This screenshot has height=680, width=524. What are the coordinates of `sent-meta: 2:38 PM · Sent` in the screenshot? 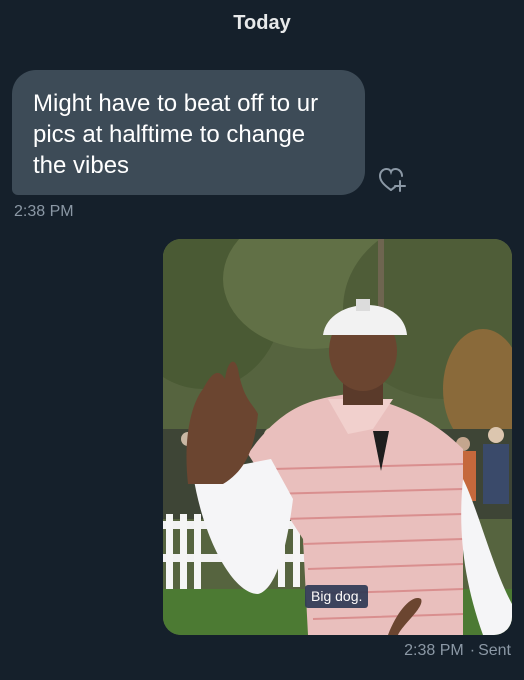 It's located at (457, 651).